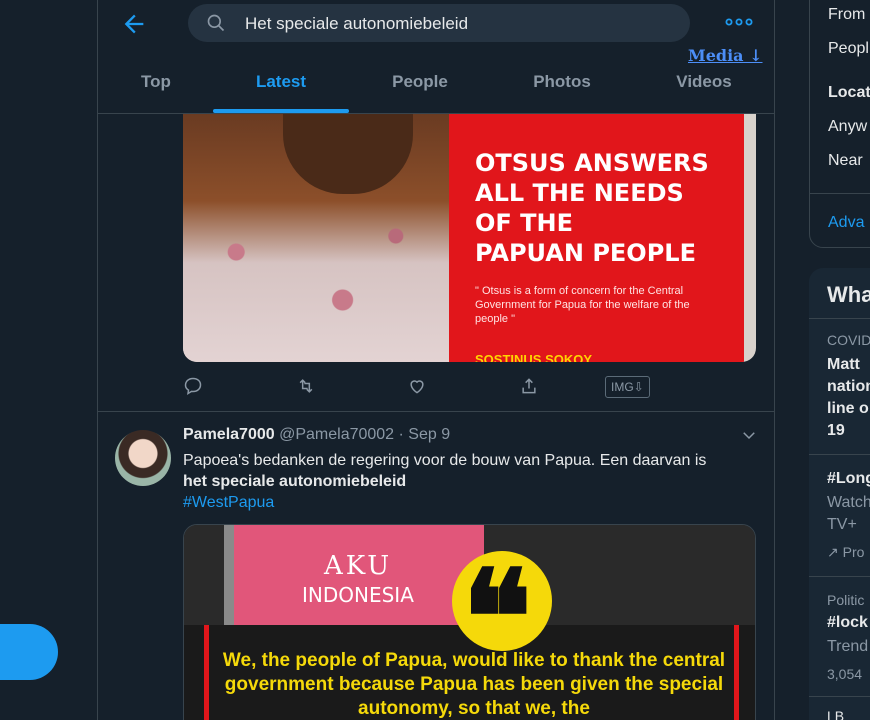 The width and height of the screenshot is (870, 720). I want to click on search-value: Het speciale autonomiebeleid, so click(357, 23).